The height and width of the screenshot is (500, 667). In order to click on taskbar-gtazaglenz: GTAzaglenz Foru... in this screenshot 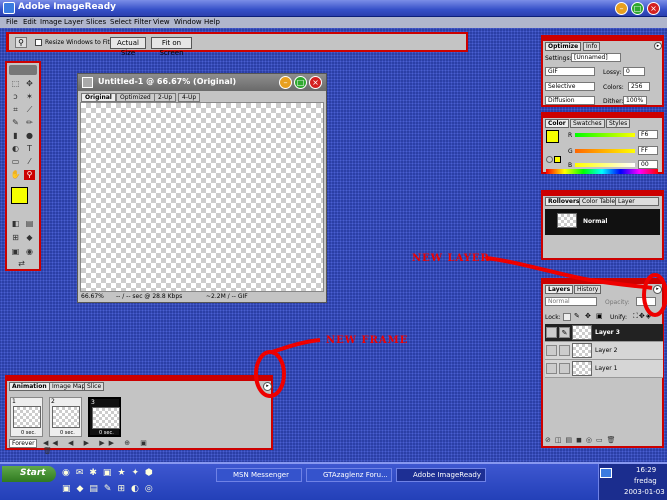, I will do `click(349, 475)`.